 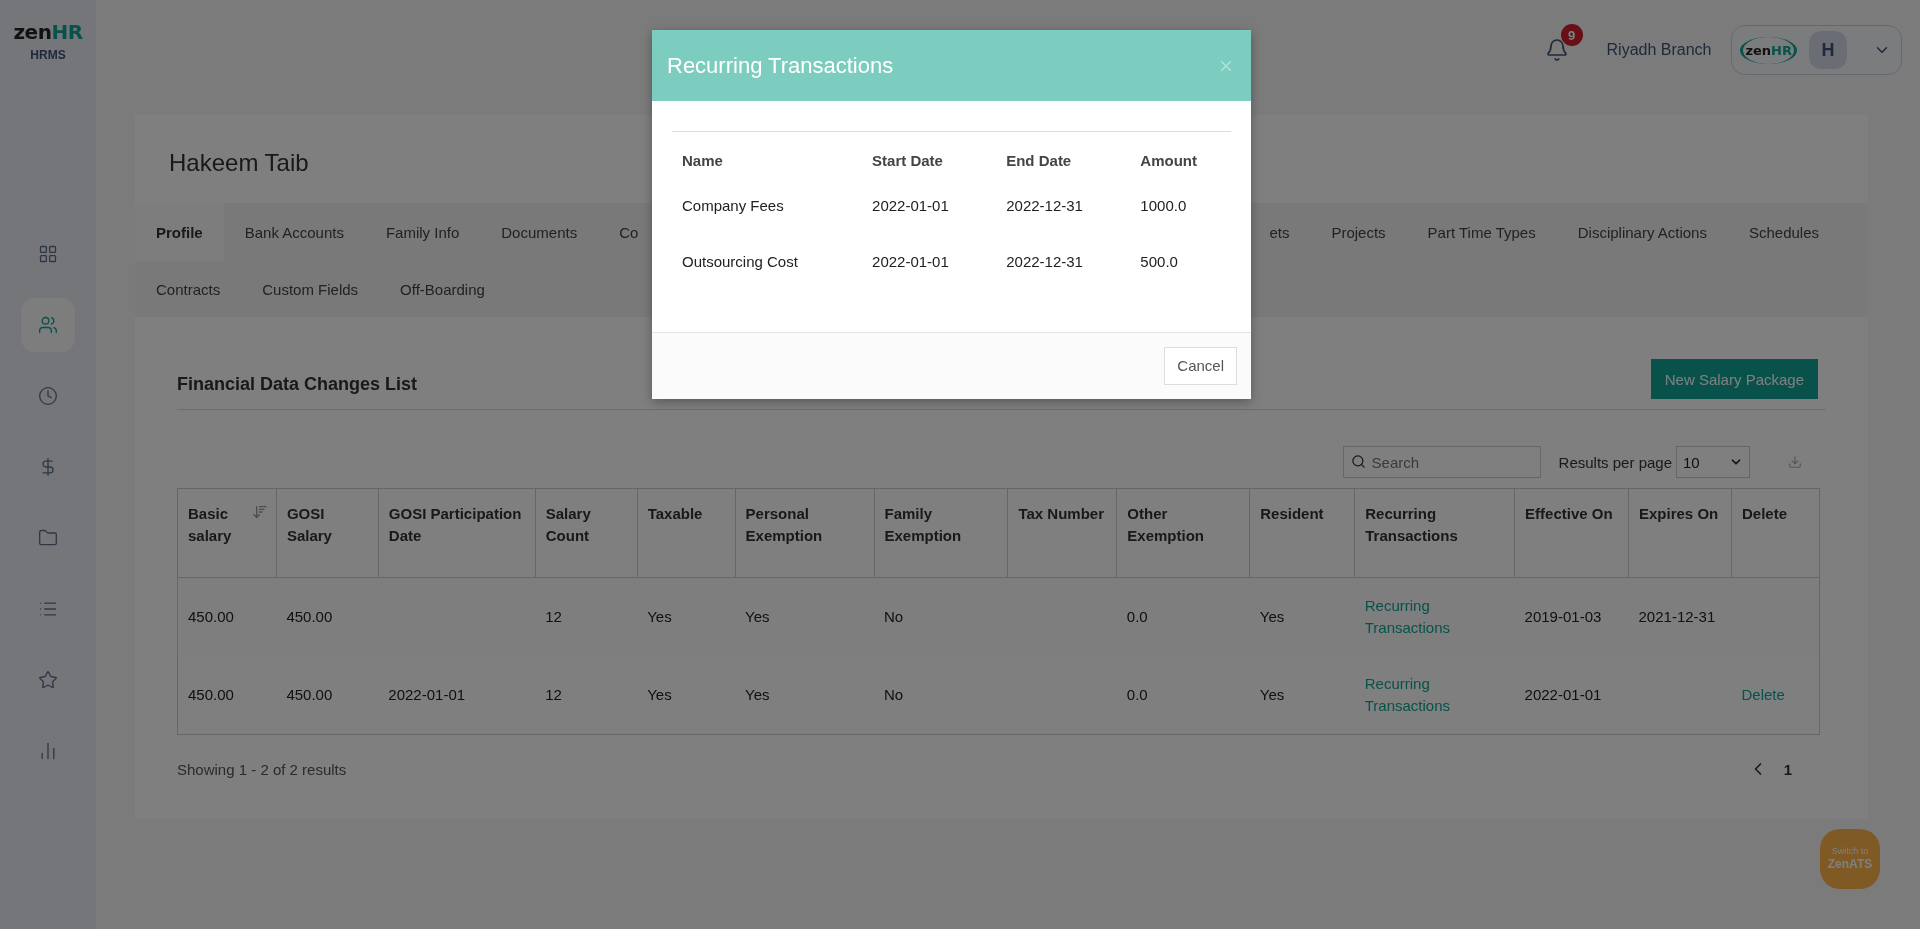 What do you see at coordinates (262, 769) in the screenshot?
I see `results-summary: Showing 1 - 2 of 2 results` at bounding box center [262, 769].